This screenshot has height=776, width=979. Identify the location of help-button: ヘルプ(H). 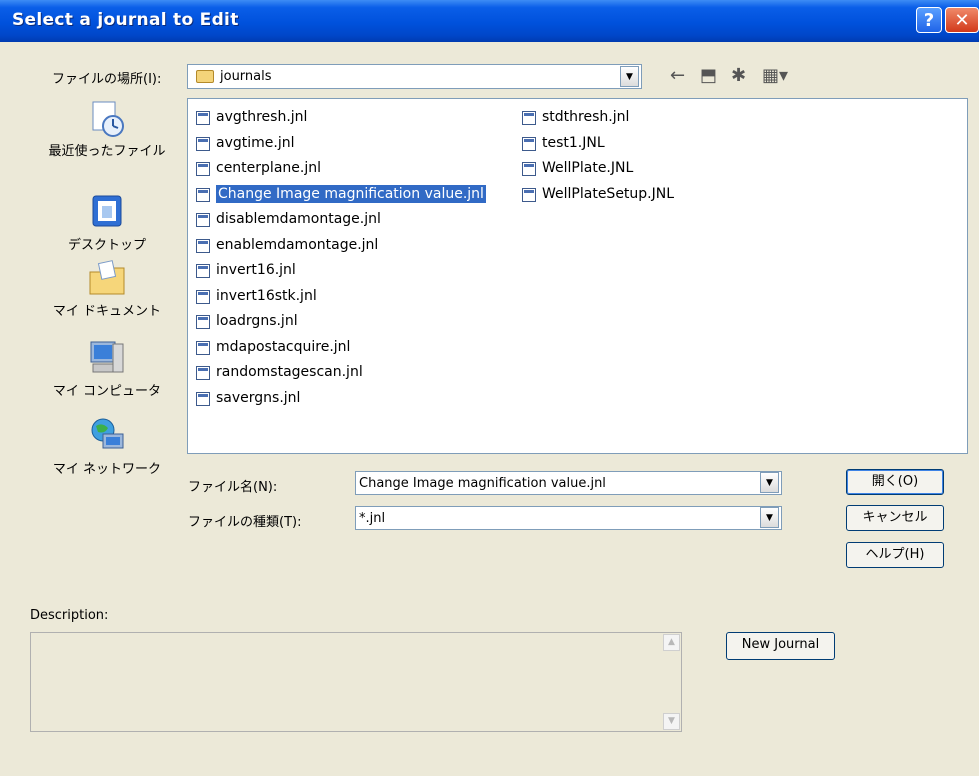
(895, 555).